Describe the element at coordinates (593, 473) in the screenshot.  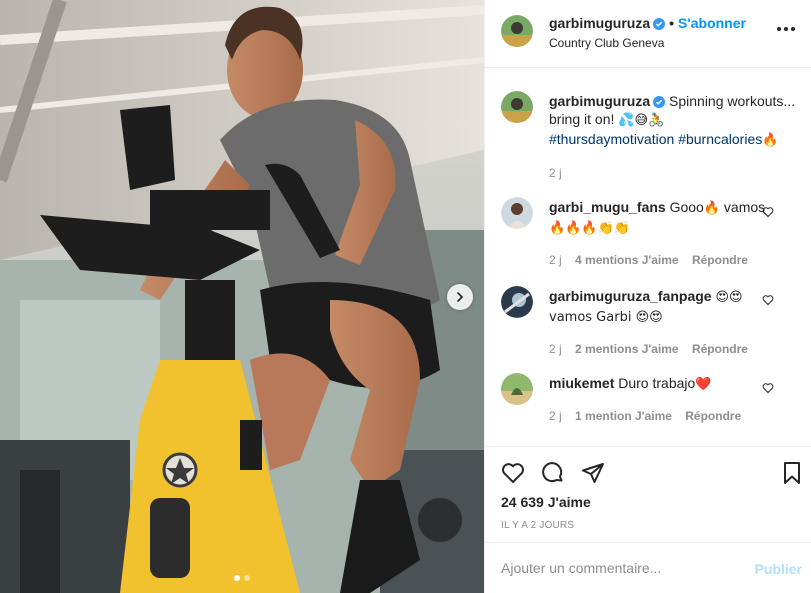
I see `share-paper-plane-icon` at that location.